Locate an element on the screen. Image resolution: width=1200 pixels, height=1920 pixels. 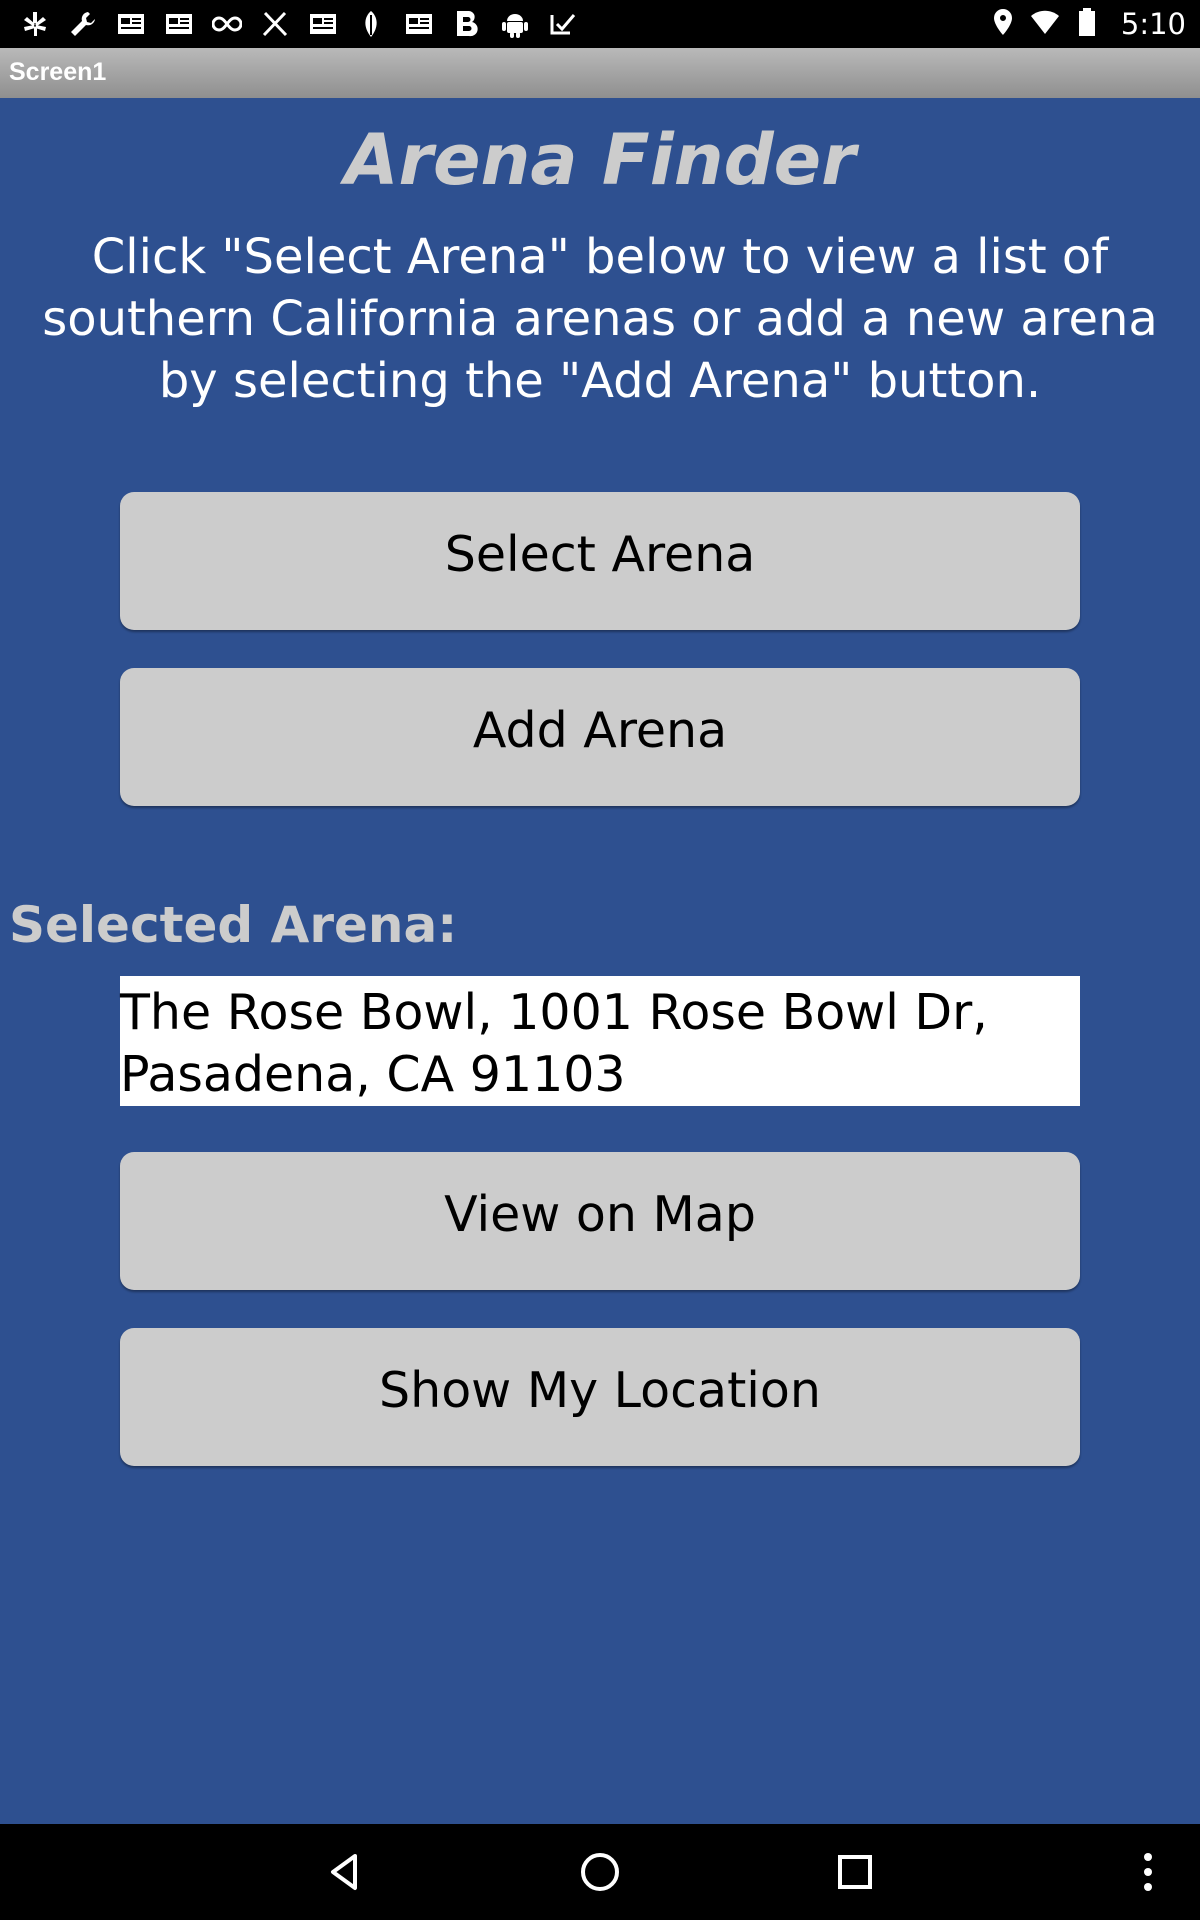
add-arena-button: Add Arena is located at coordinates (600, 737).